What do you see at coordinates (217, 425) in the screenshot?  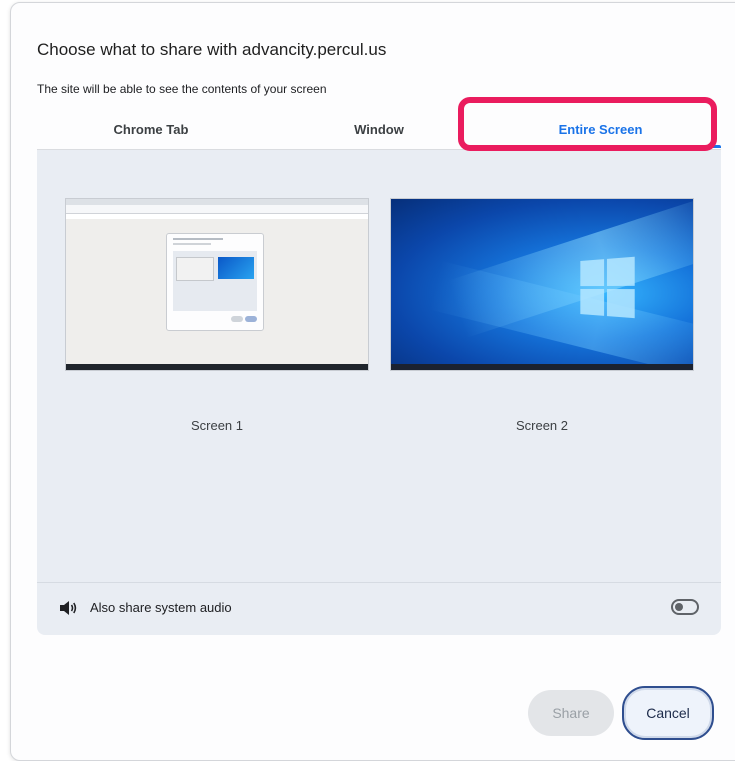 I see `screen-1-label: Screen 1` at bounding box center [217, 425].